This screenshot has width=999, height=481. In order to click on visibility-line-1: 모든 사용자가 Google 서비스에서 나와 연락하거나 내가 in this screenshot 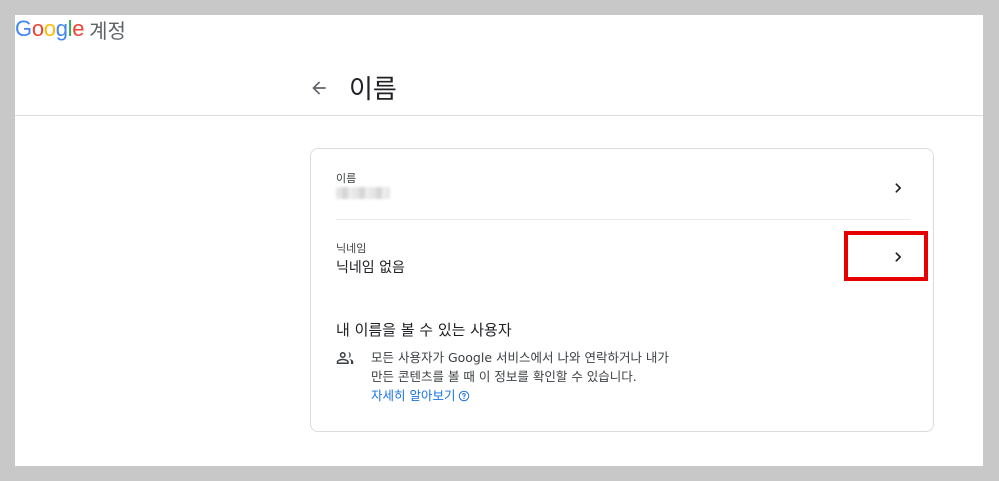, I will do `click(520, 357)`.